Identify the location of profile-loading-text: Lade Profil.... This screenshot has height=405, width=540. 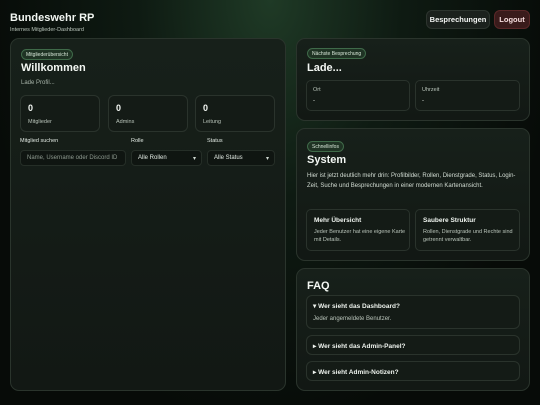
(38, 83).